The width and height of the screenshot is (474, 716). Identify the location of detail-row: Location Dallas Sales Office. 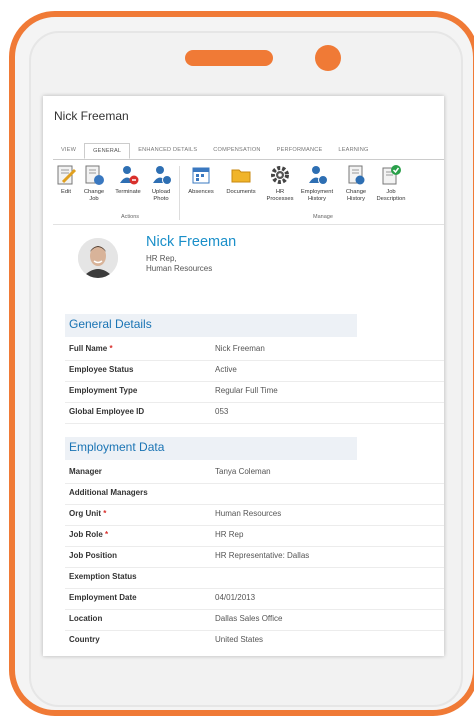
(254, 620).